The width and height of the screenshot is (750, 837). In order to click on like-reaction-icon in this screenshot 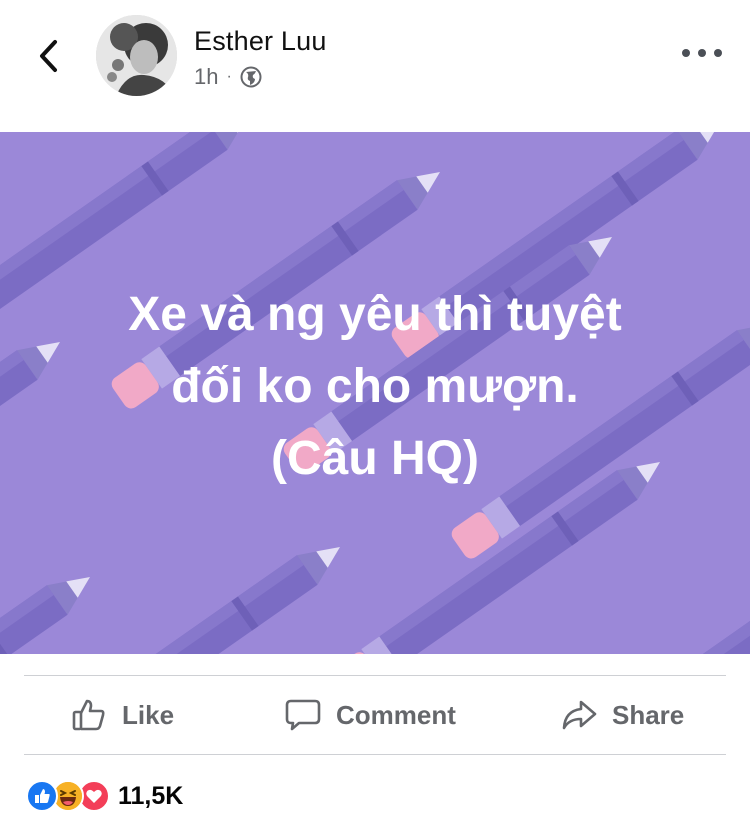, I will do `click(42, 796)`.